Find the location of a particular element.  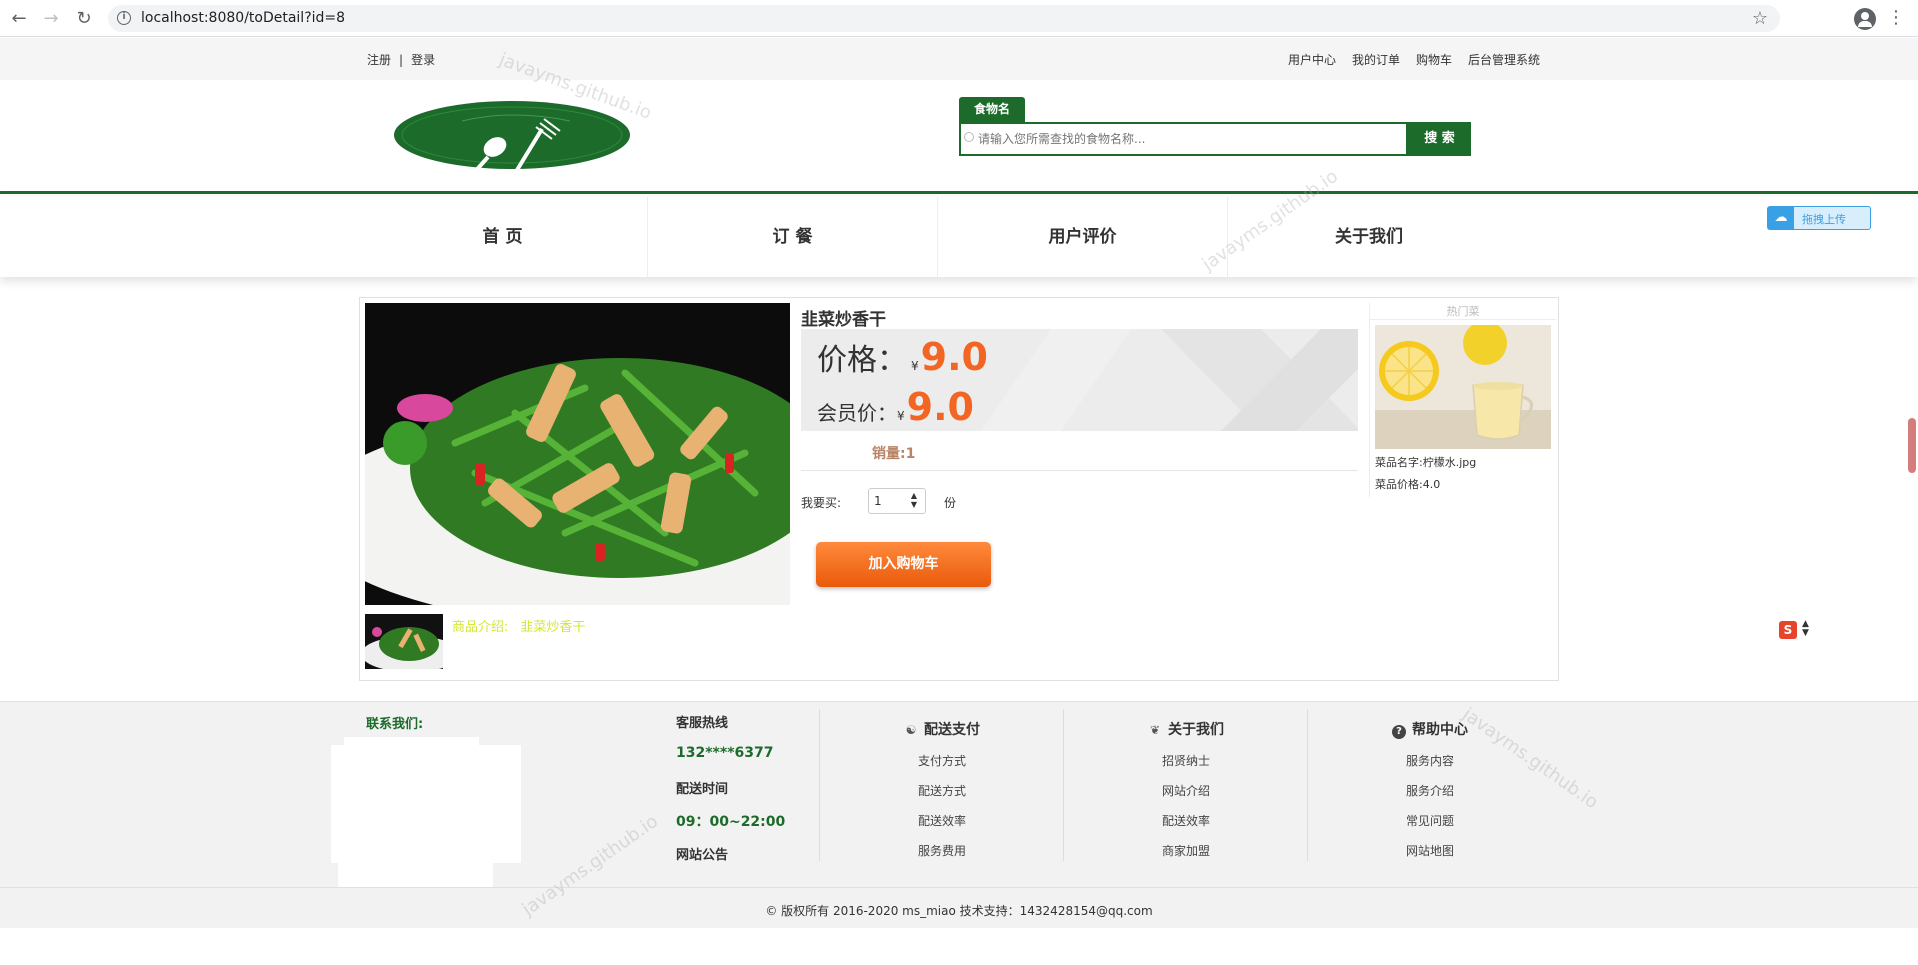

site-notice: 网站公告 is located at coordinates (702, 853).